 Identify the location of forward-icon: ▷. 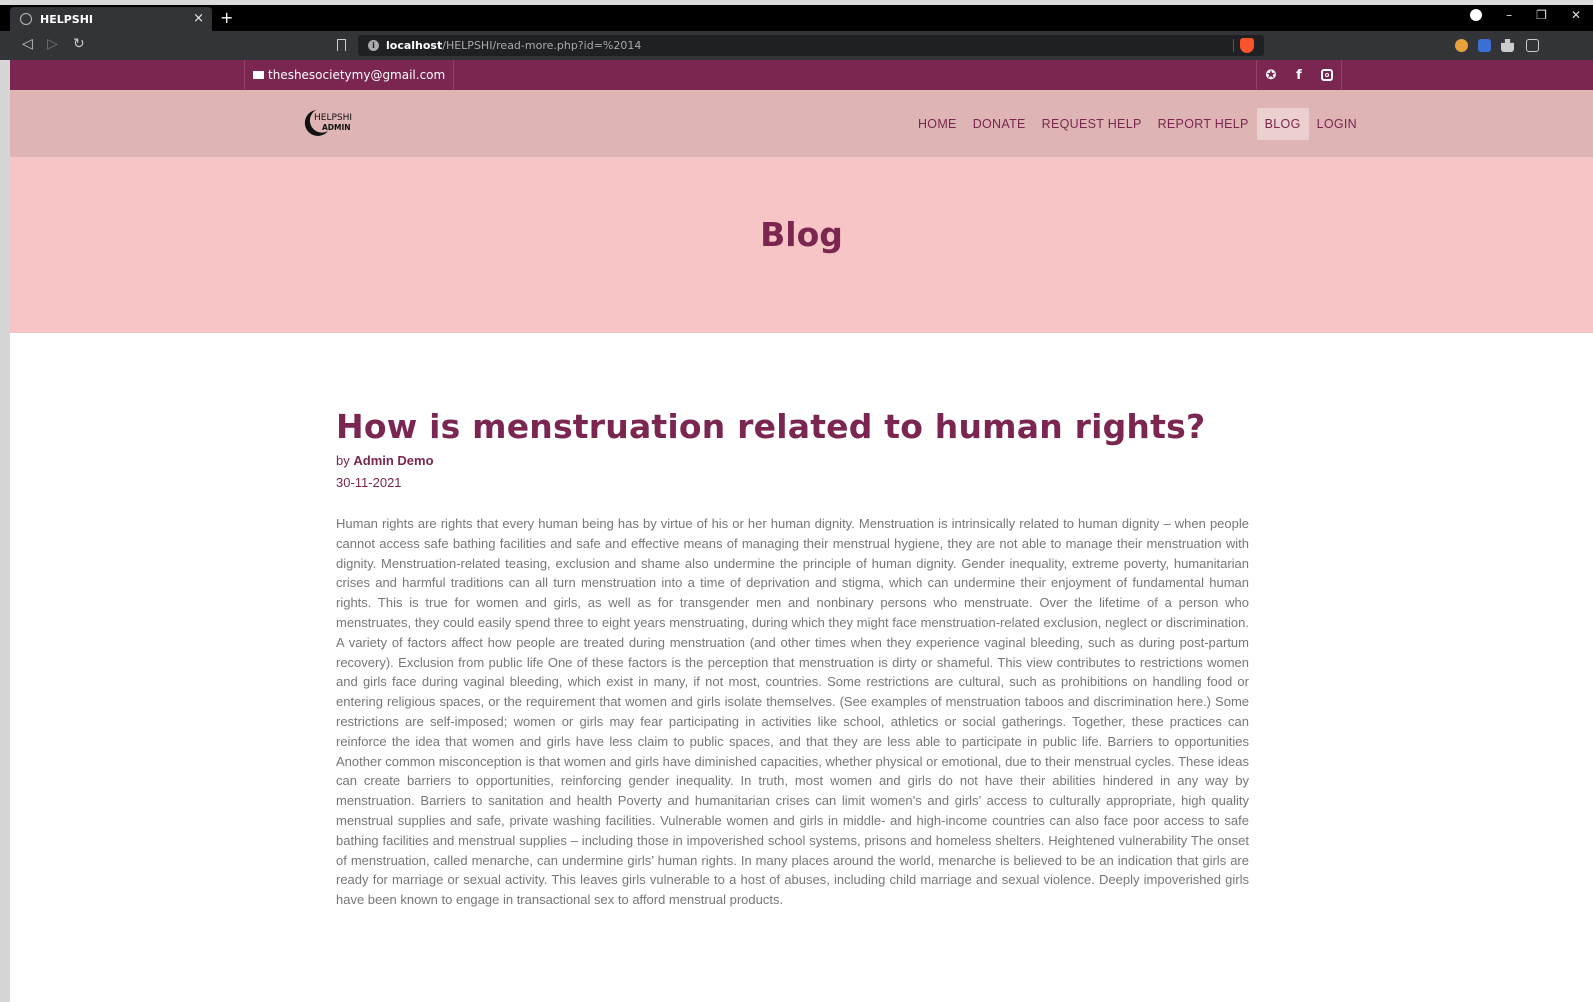
(52, 44).